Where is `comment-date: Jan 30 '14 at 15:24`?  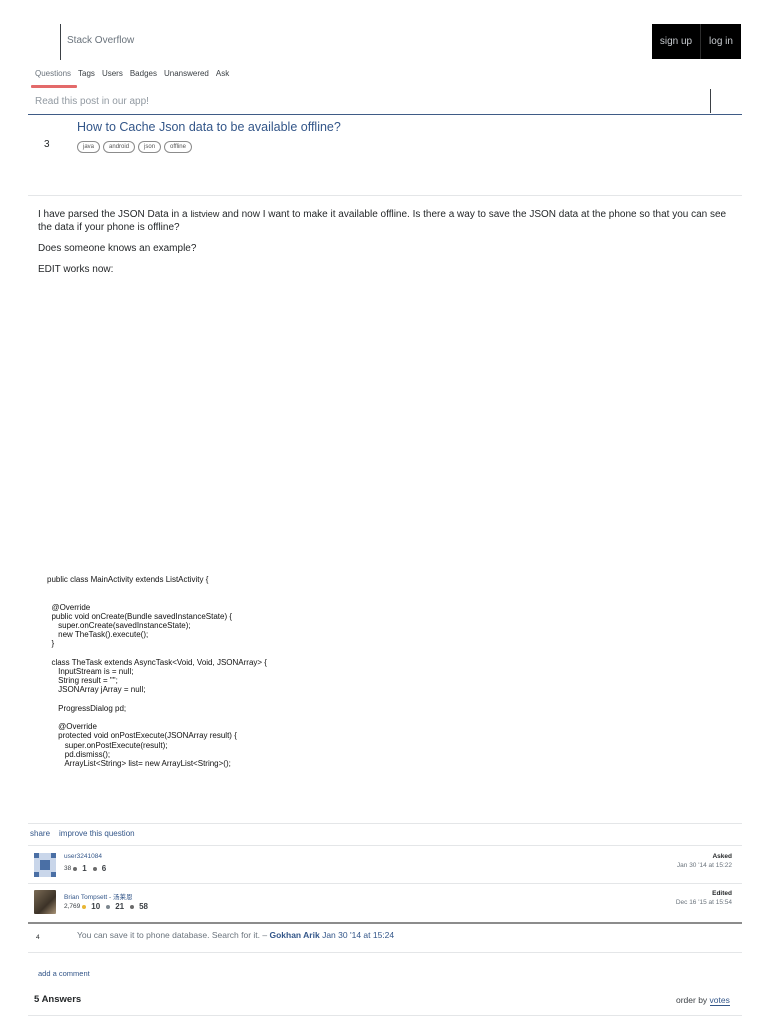 comment-date: Jan 30 '14 at 15:24 is located at coordinates (357, 935).